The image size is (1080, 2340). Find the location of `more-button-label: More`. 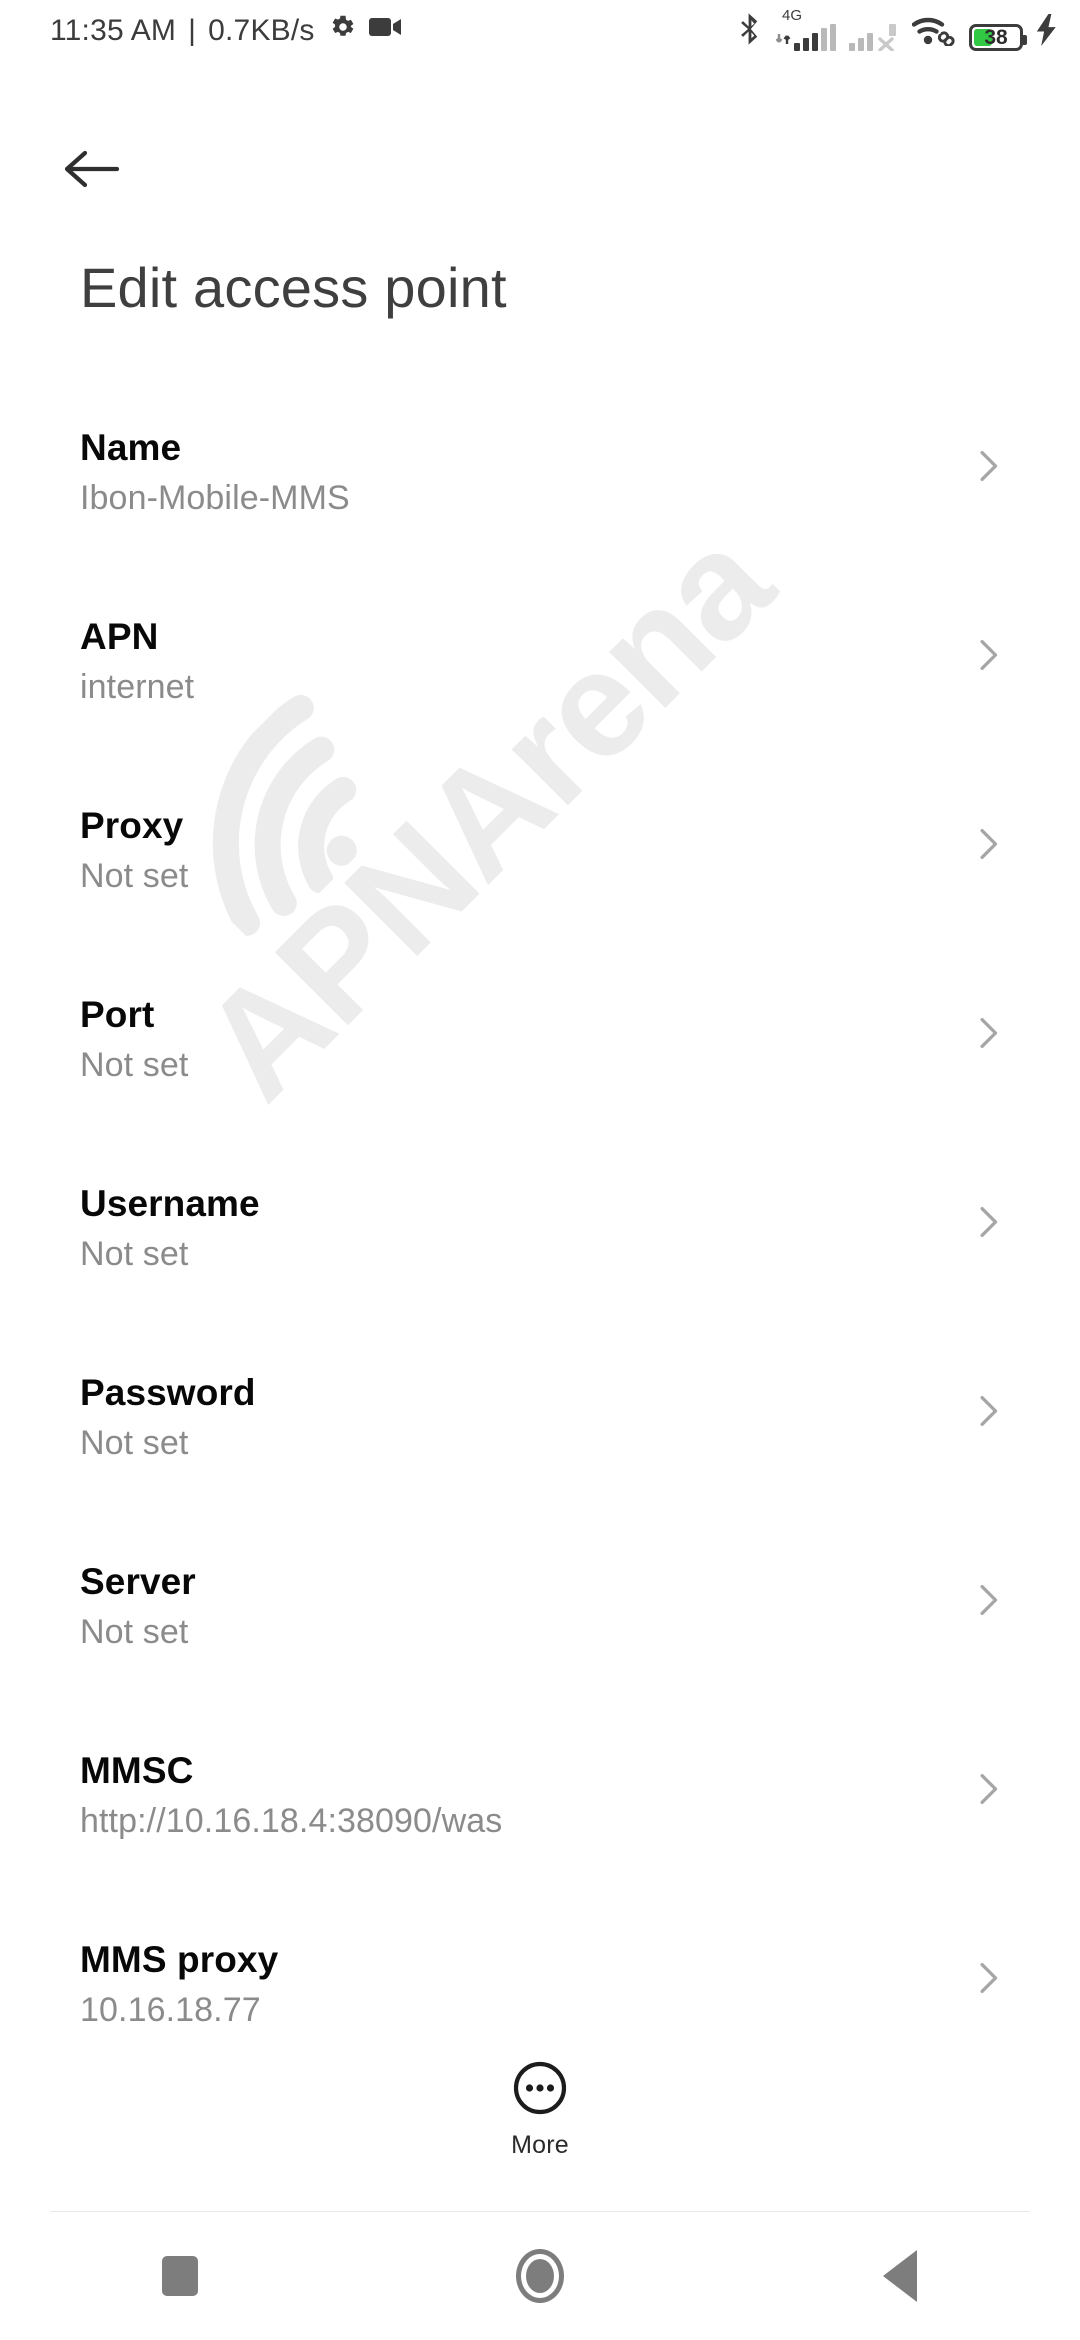

more-button-label: More is located at coordinates (540, 2145).